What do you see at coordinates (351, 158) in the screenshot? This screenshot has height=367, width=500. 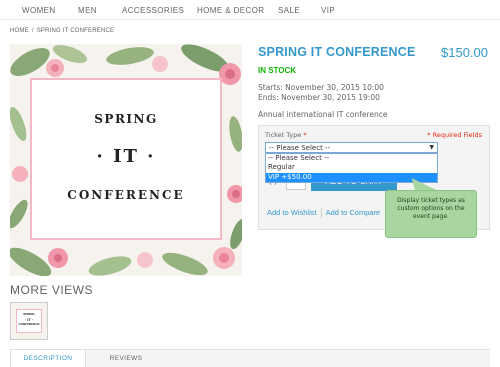 I see `dropdown-option-placeholder: -- Please Select --` at bounding box center [351, 158].